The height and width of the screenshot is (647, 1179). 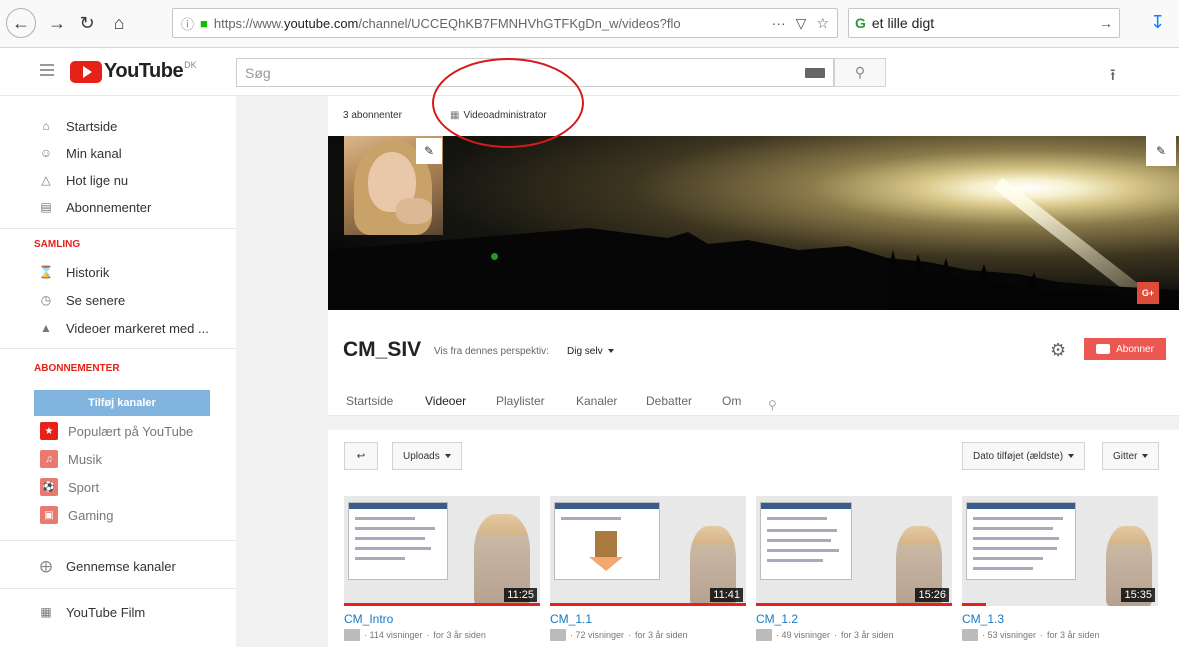 What do you see at coordinates (854, 619) in the screenshot?
I see `video-title: CM_1.2` at bounding box center [854, 619].